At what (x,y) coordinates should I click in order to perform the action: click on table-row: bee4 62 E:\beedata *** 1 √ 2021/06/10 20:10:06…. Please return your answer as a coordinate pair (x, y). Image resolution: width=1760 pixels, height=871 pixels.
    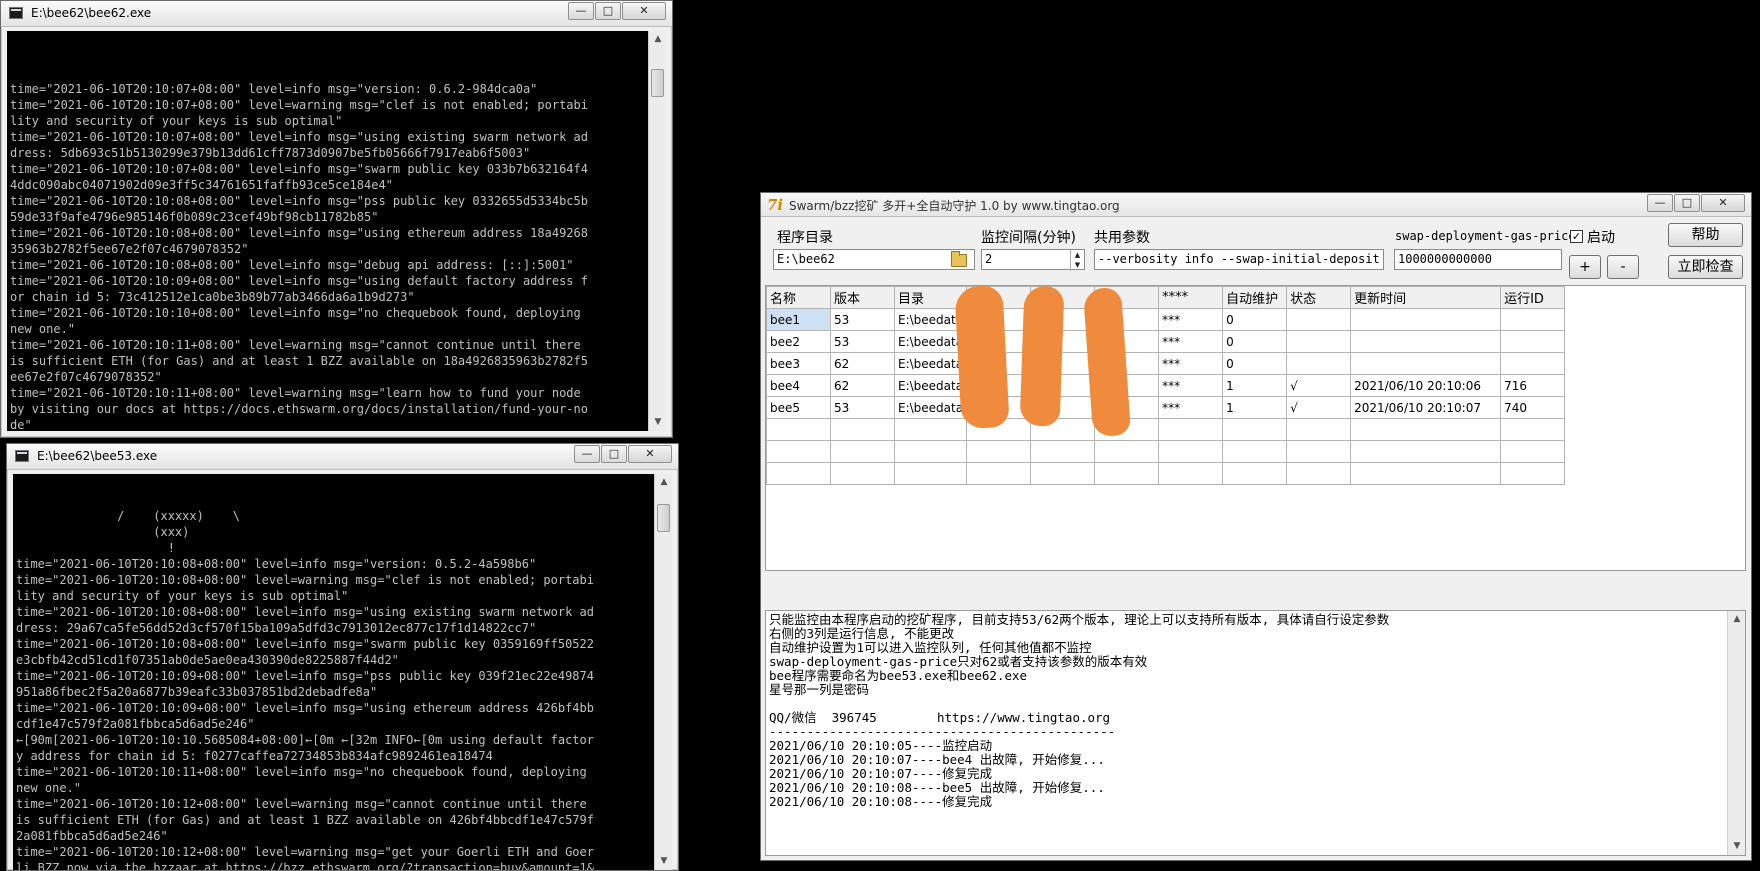
    Looking at the image, I should click on (1166, 385).